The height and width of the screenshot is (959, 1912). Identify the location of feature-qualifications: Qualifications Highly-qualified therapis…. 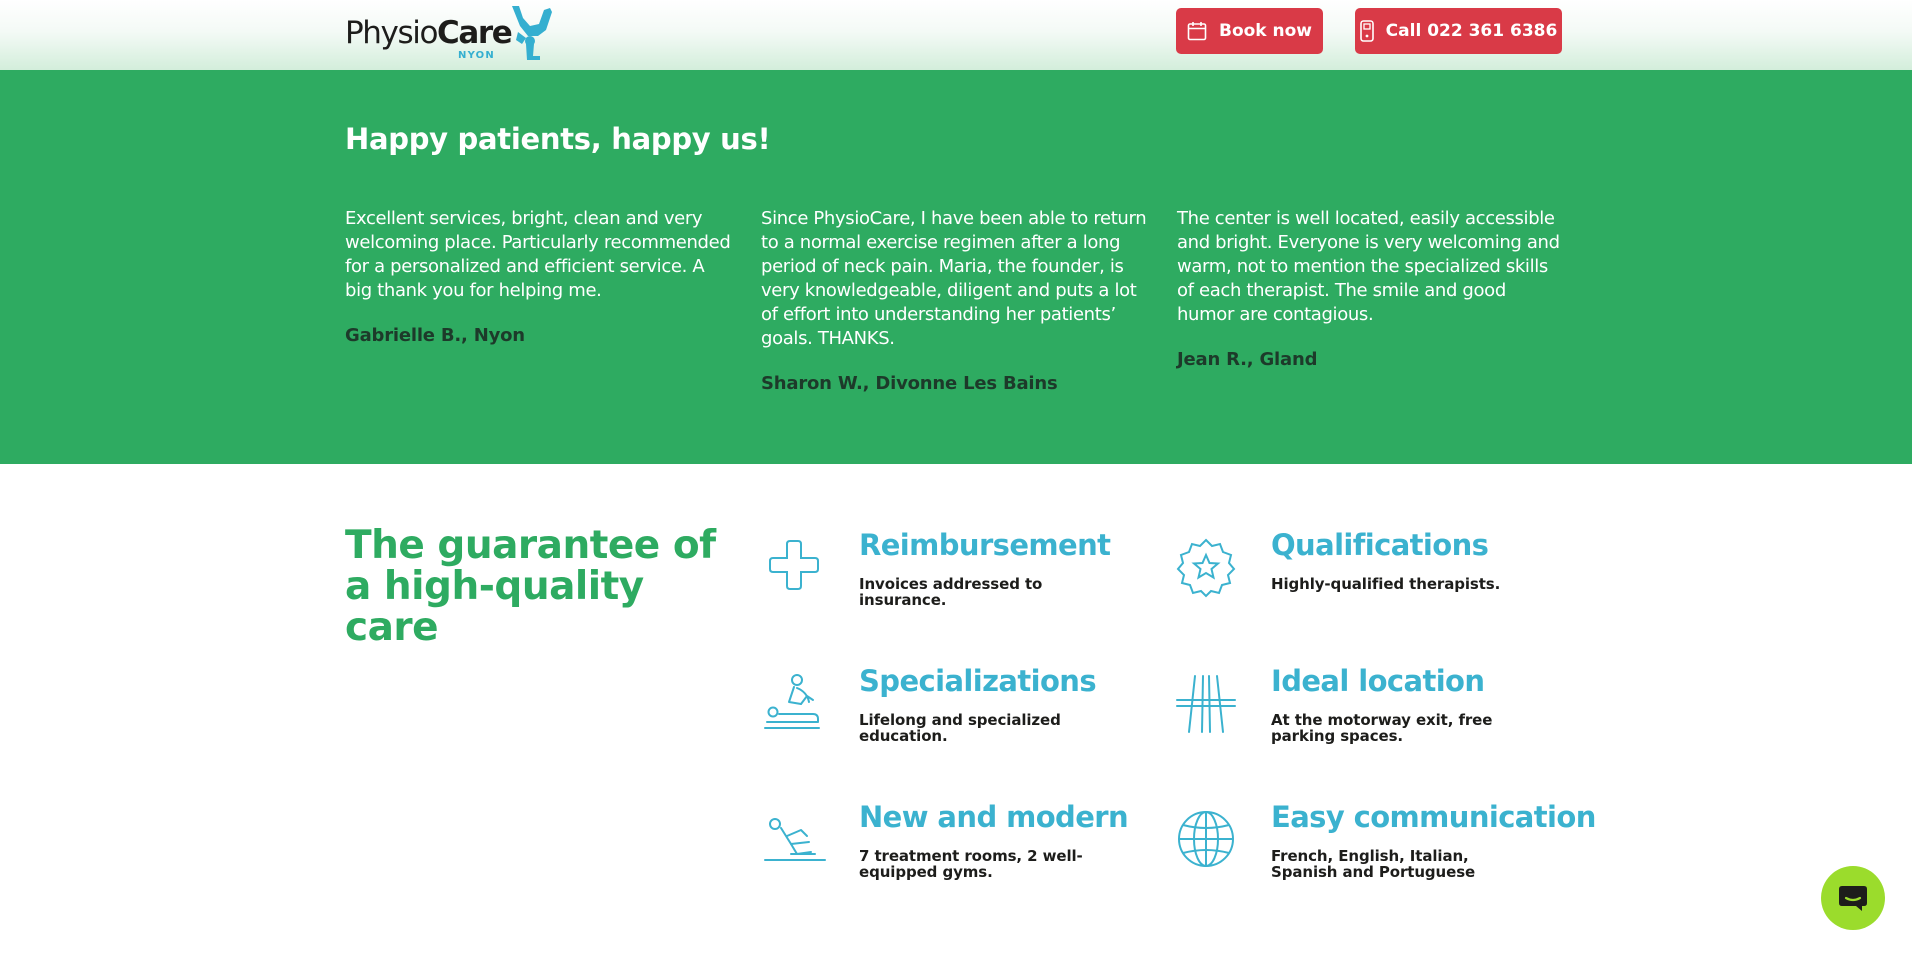
(1373, 583).